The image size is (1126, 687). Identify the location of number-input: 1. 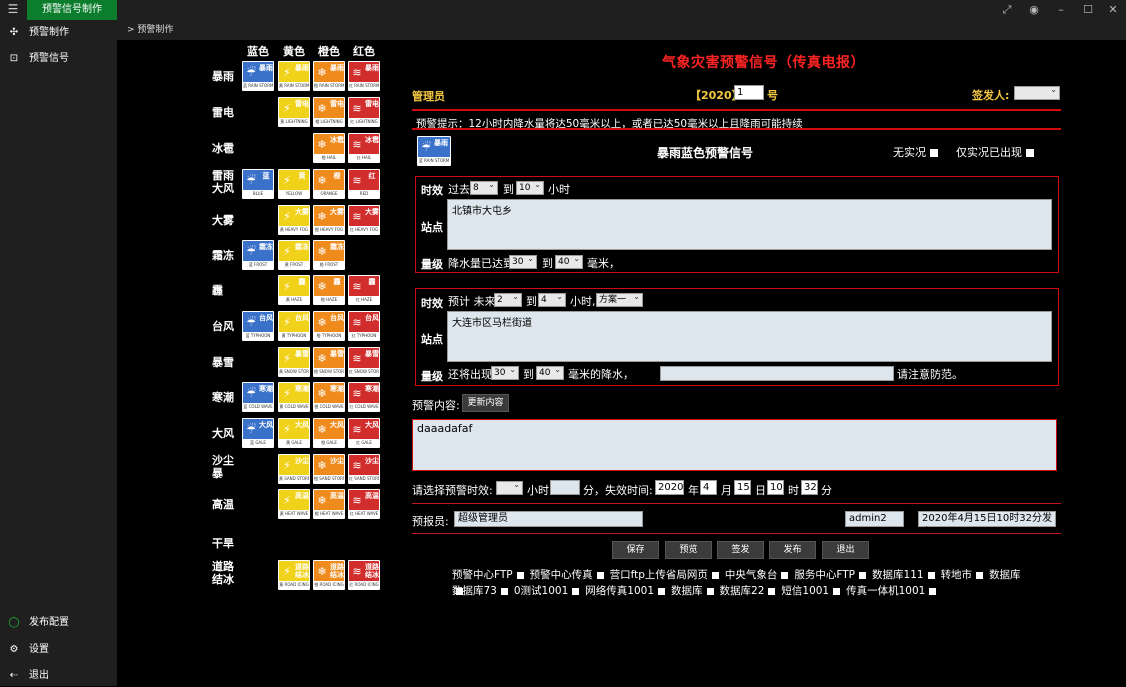
(749, 92).